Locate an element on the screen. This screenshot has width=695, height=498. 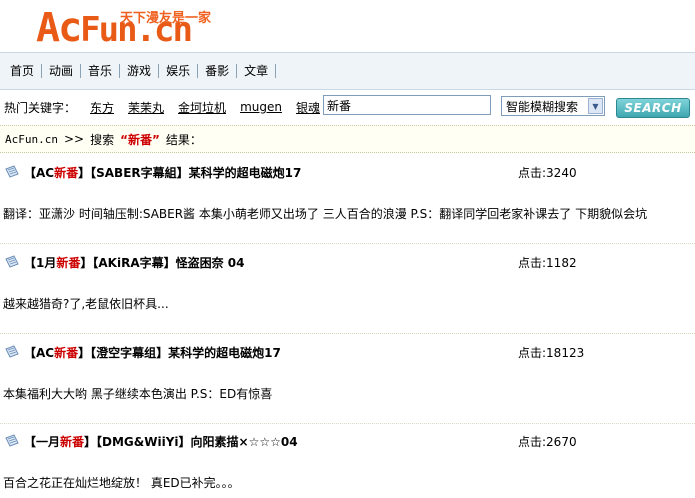
hot-keyword-link: 银魂 is located at coordinates (308, 107).